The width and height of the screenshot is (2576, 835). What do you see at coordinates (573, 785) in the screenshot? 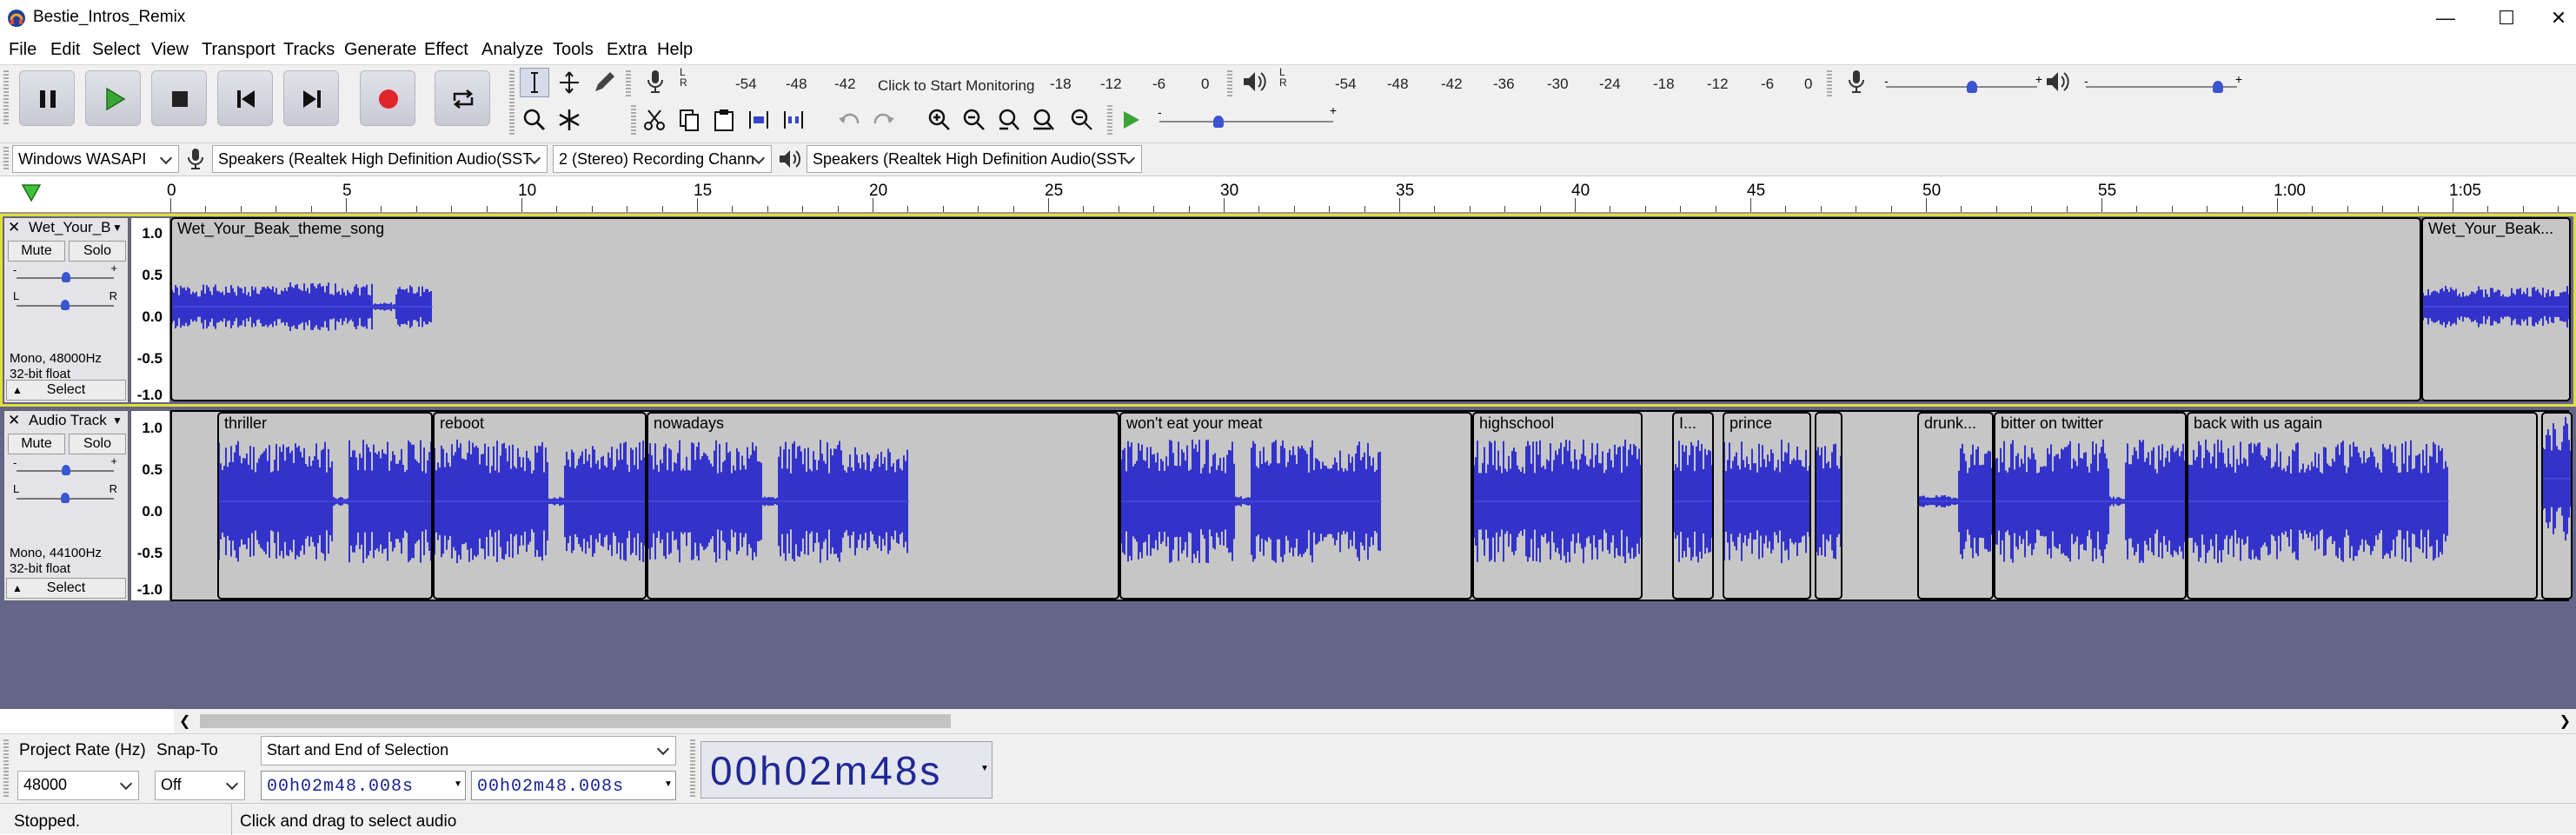
I see `selection-end-time: 00h02m48.008s` at bounding box center [573, 785].